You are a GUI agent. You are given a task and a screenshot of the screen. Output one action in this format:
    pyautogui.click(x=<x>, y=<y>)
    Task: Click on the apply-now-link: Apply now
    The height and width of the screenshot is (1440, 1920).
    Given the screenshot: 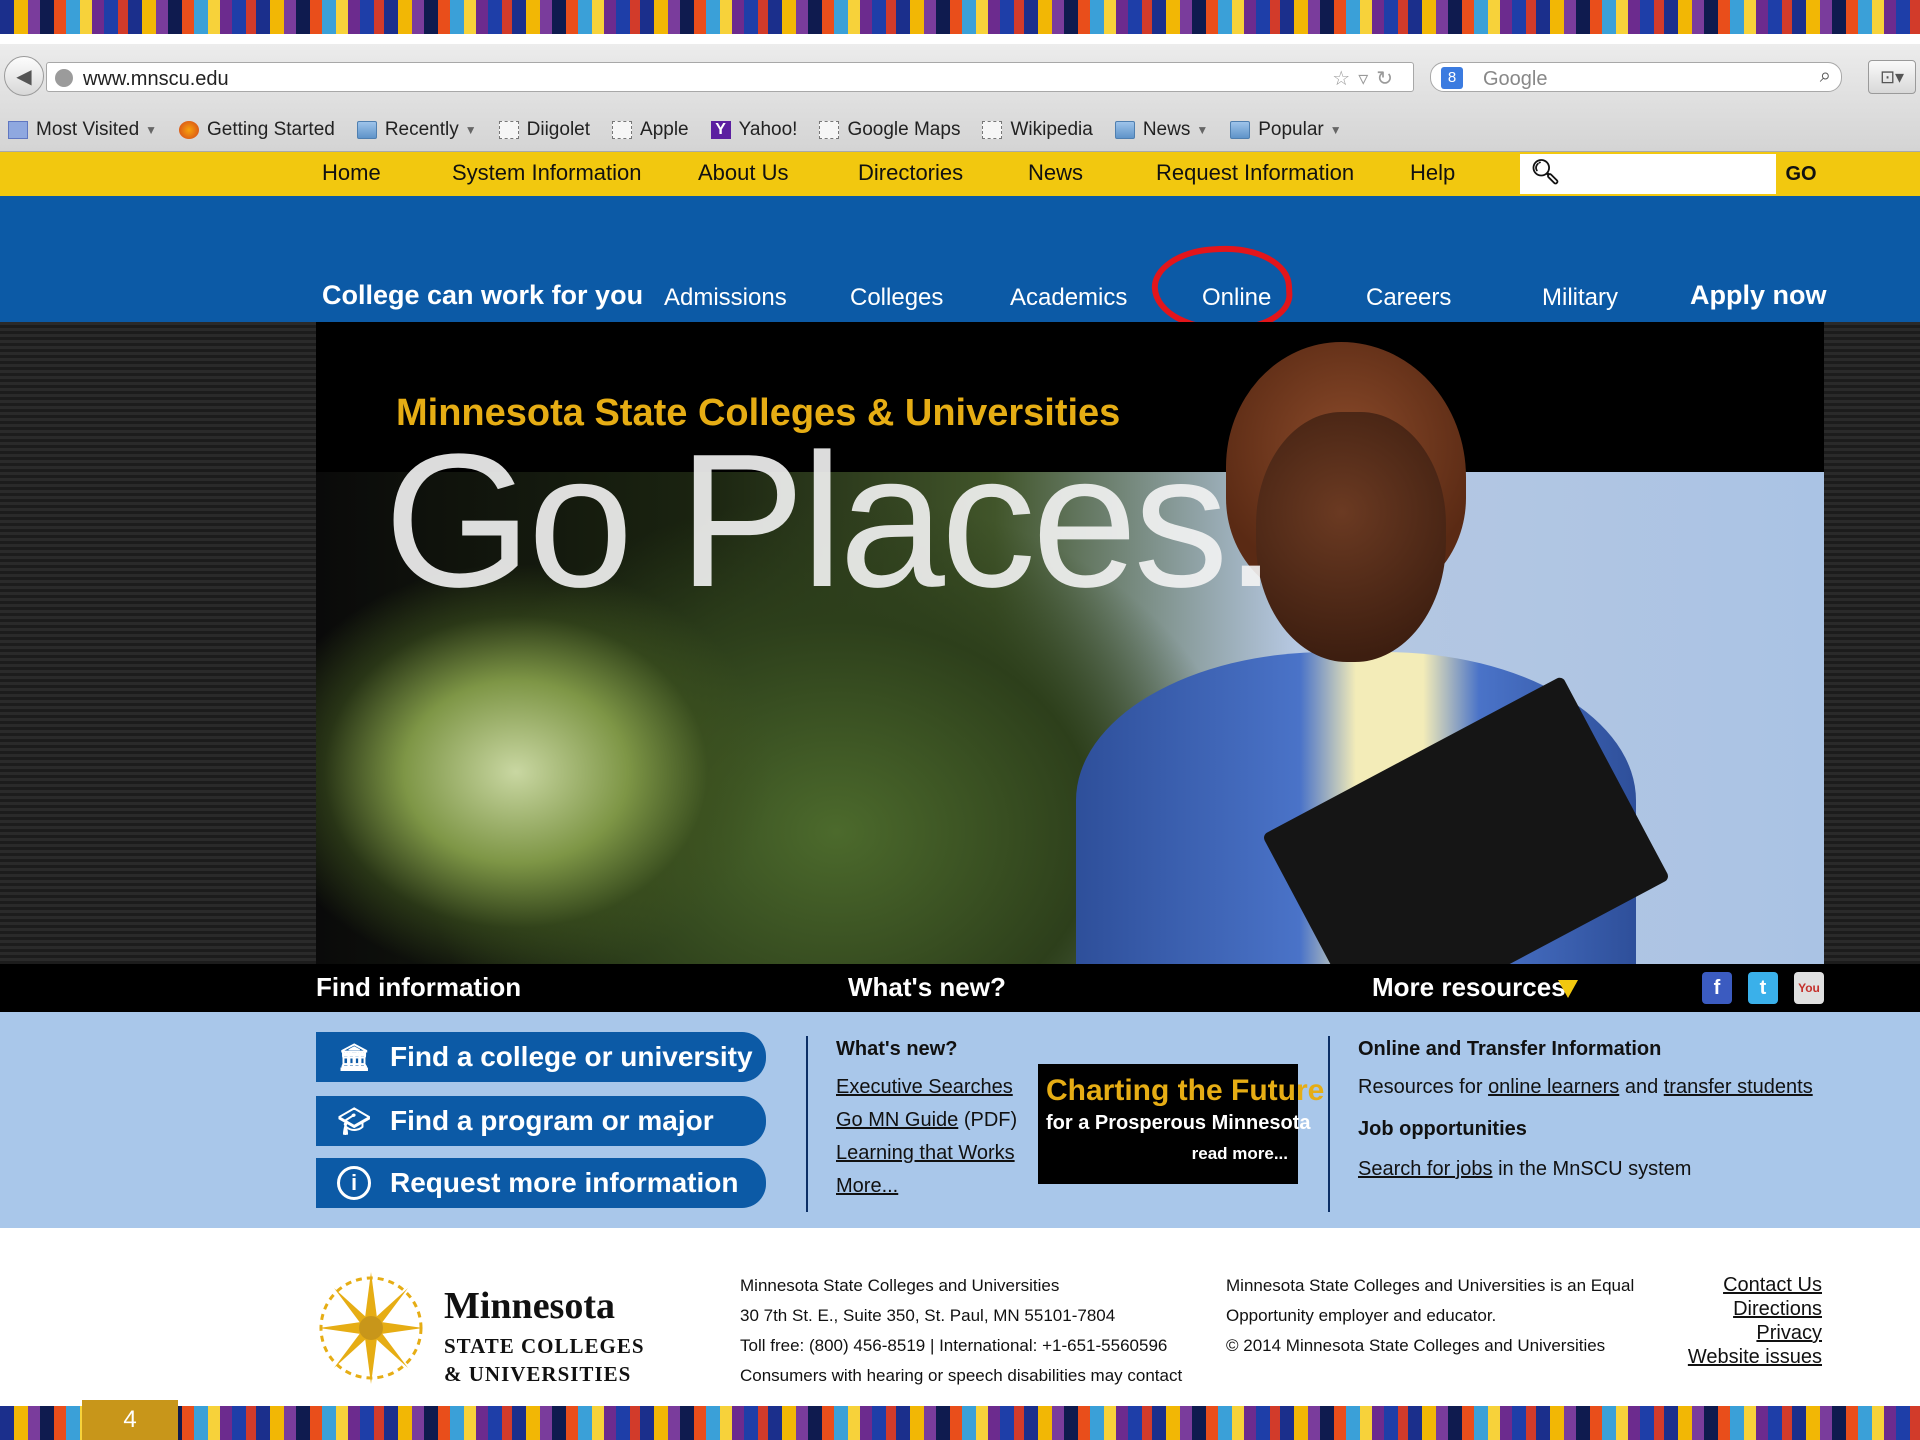 What is the action you would take?
    pyautogui.click(x=1758, y=295)
    